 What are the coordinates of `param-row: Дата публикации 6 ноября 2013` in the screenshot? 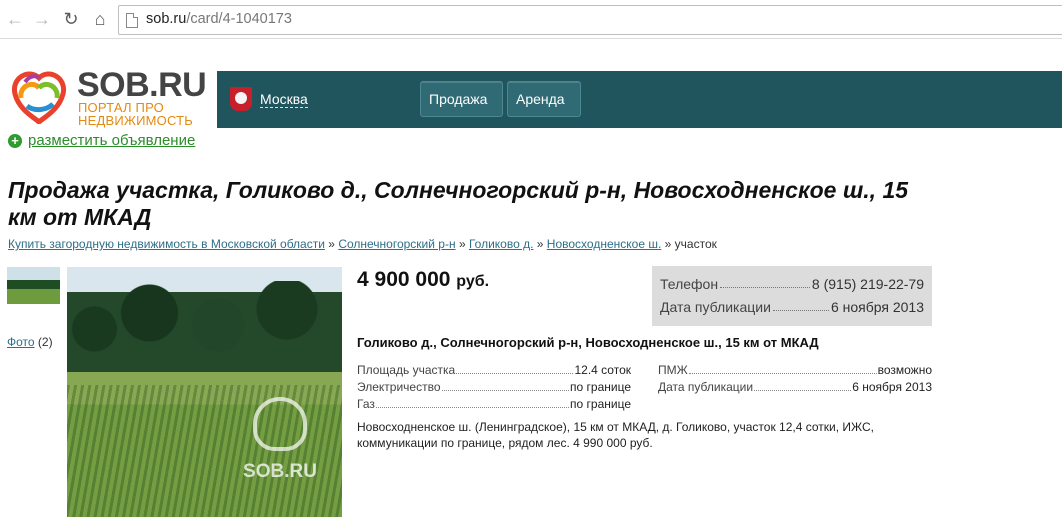 It's located at (795, 387).